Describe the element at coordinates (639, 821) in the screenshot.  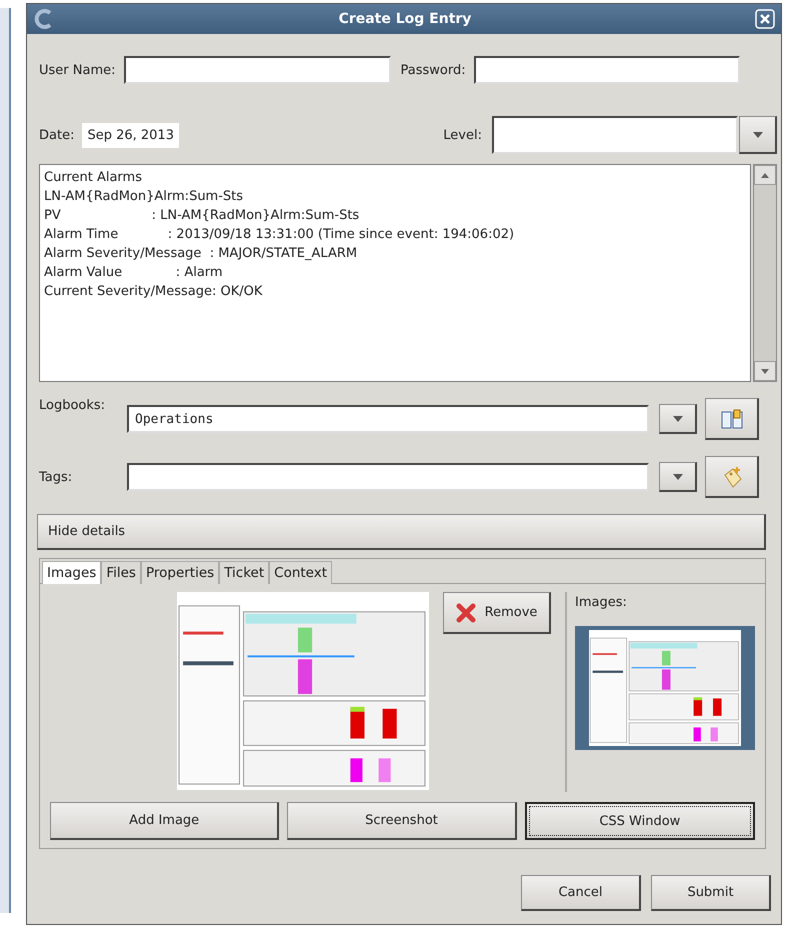
I see `image-action-button: CSS Window` at that location.